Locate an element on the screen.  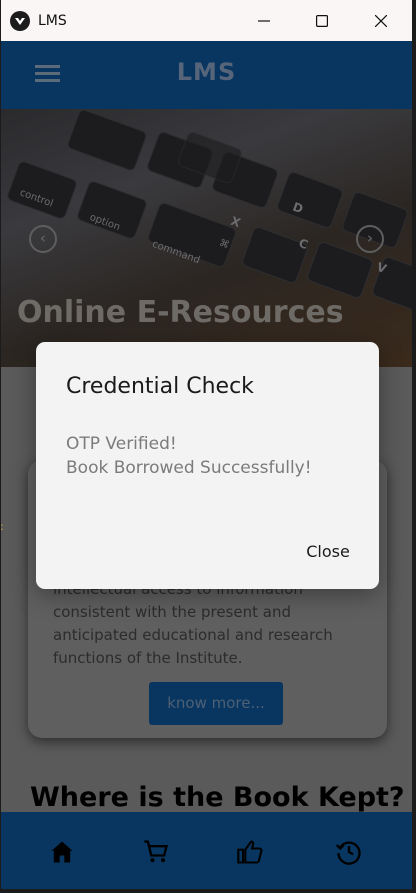
maximize-icon is located at coordinates (322, 21).